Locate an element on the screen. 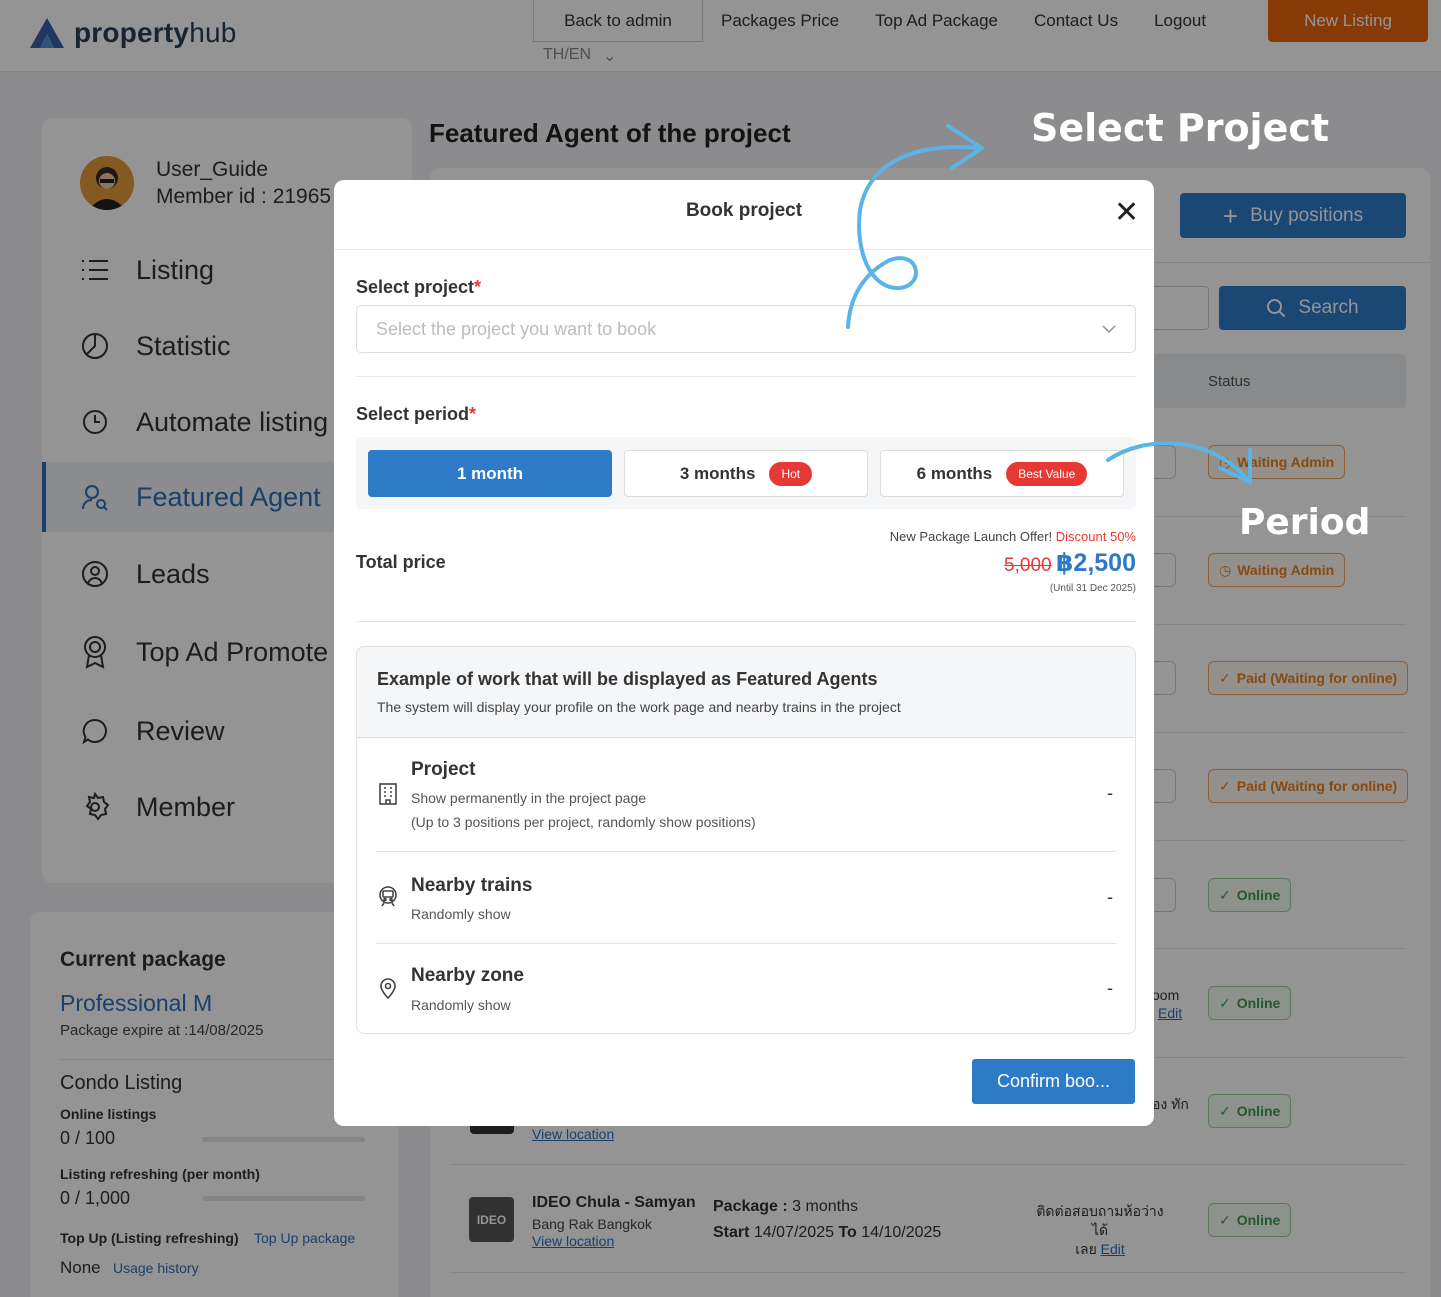 The height and width of the screenshot is (1297, 1441). new-price: ฿2,500 is located at coordinates (1096, 563).